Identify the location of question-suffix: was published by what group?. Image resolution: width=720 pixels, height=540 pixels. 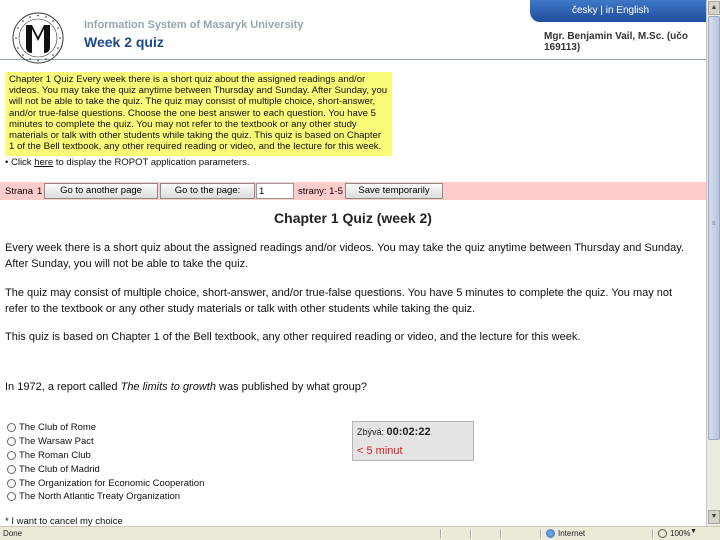
(293, 387).